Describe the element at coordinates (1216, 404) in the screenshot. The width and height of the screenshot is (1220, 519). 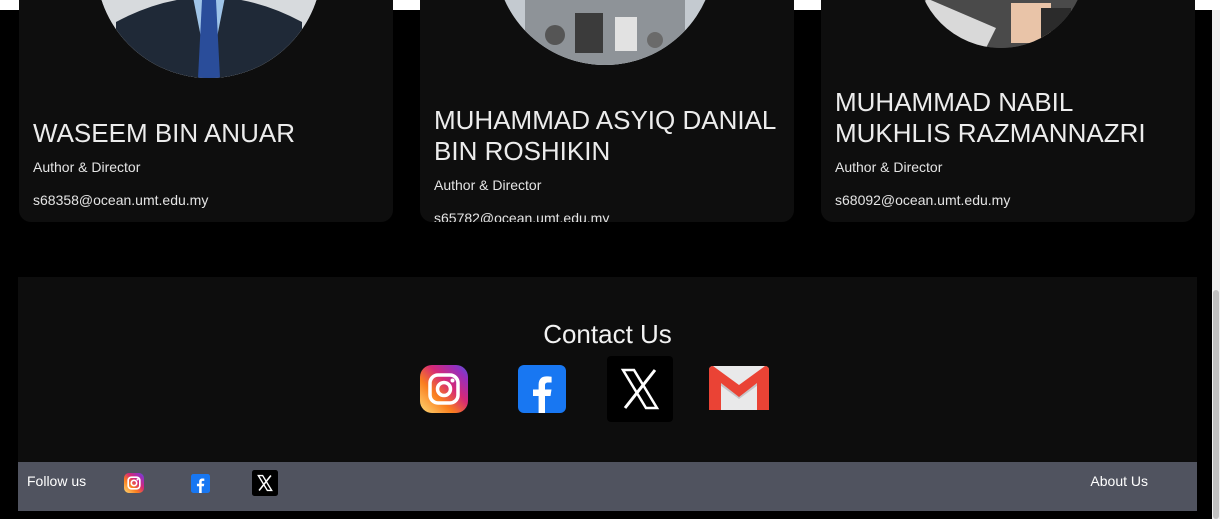
I see `page-scrollbar-thumb` at that location.